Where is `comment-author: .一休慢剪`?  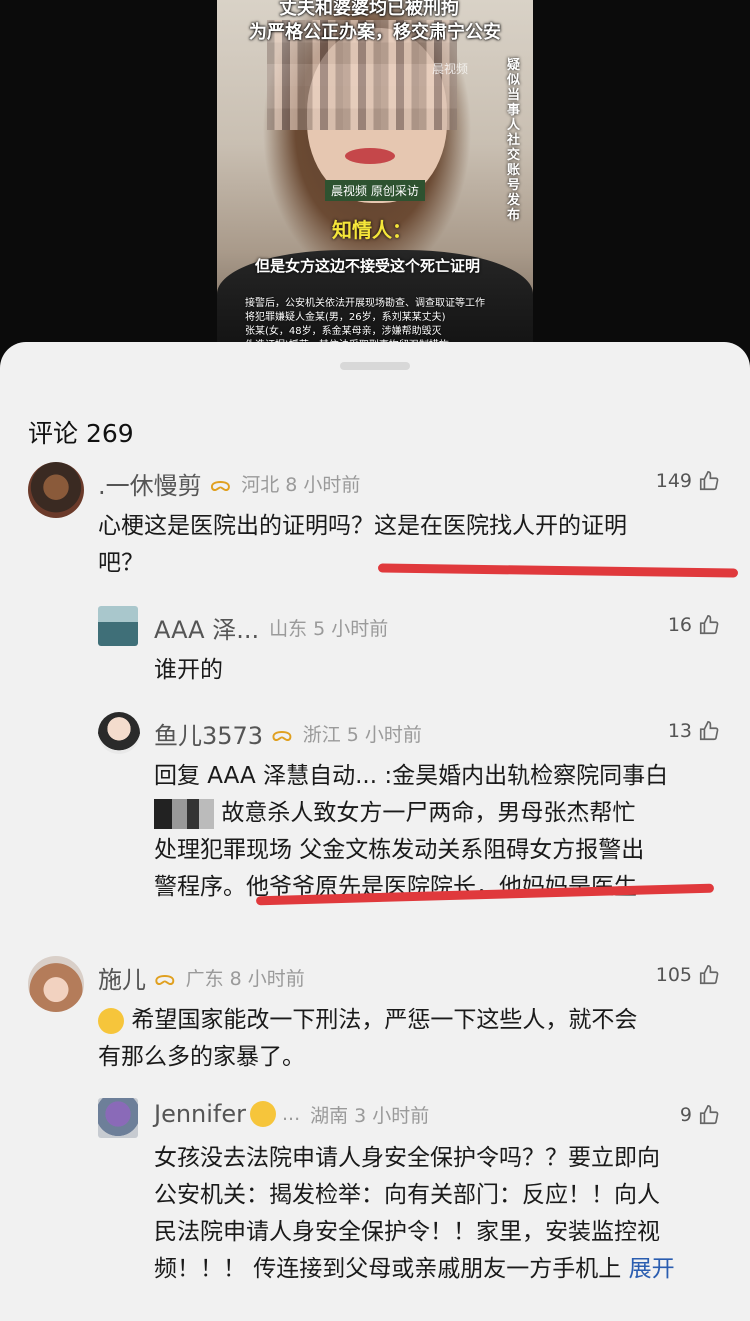 comment-author: .一休慢剪 is located at coordinates (150, 483).